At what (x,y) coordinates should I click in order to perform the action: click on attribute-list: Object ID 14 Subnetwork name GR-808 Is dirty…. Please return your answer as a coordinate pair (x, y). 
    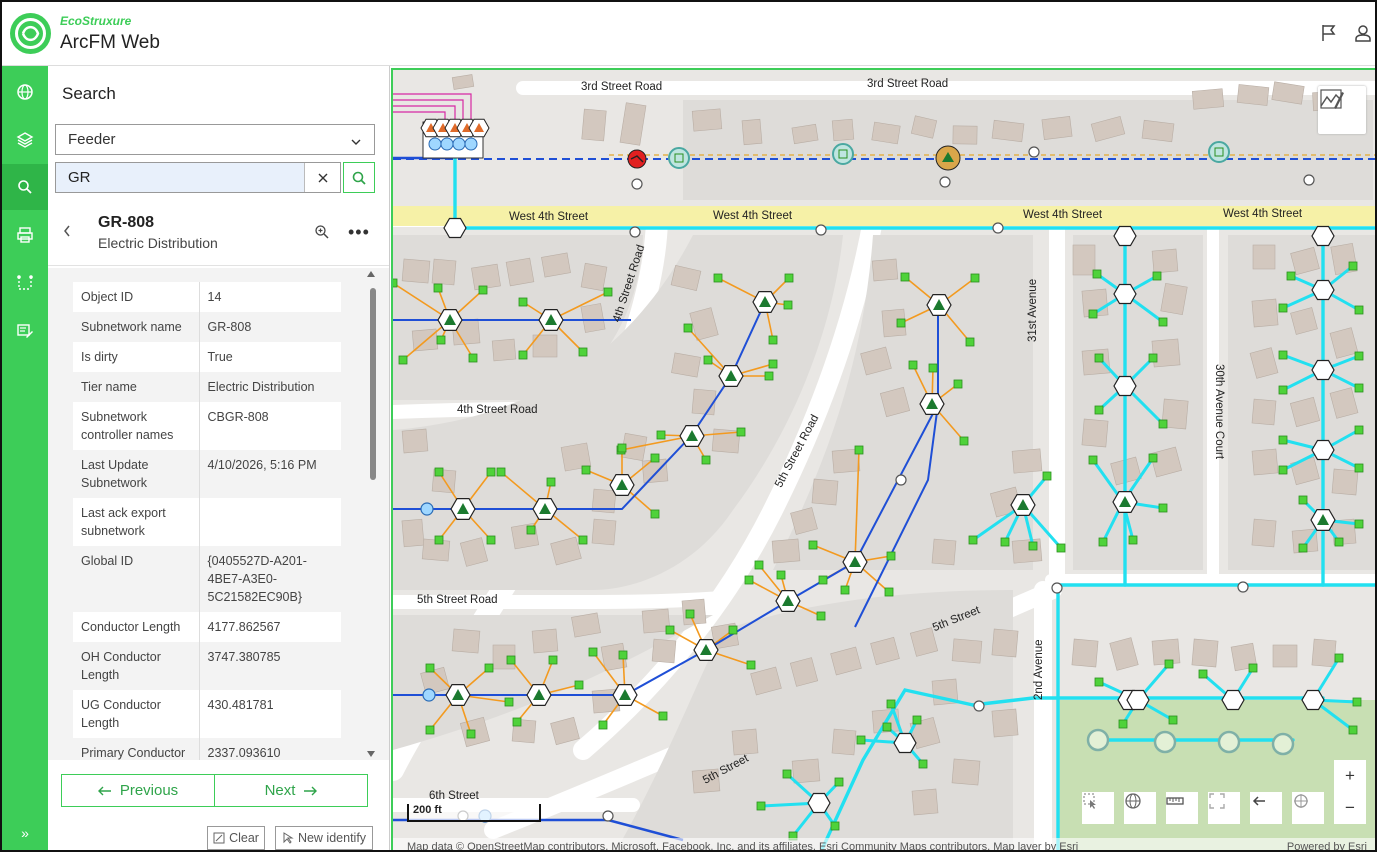
    Looking at the image, I should click on (218, 514).